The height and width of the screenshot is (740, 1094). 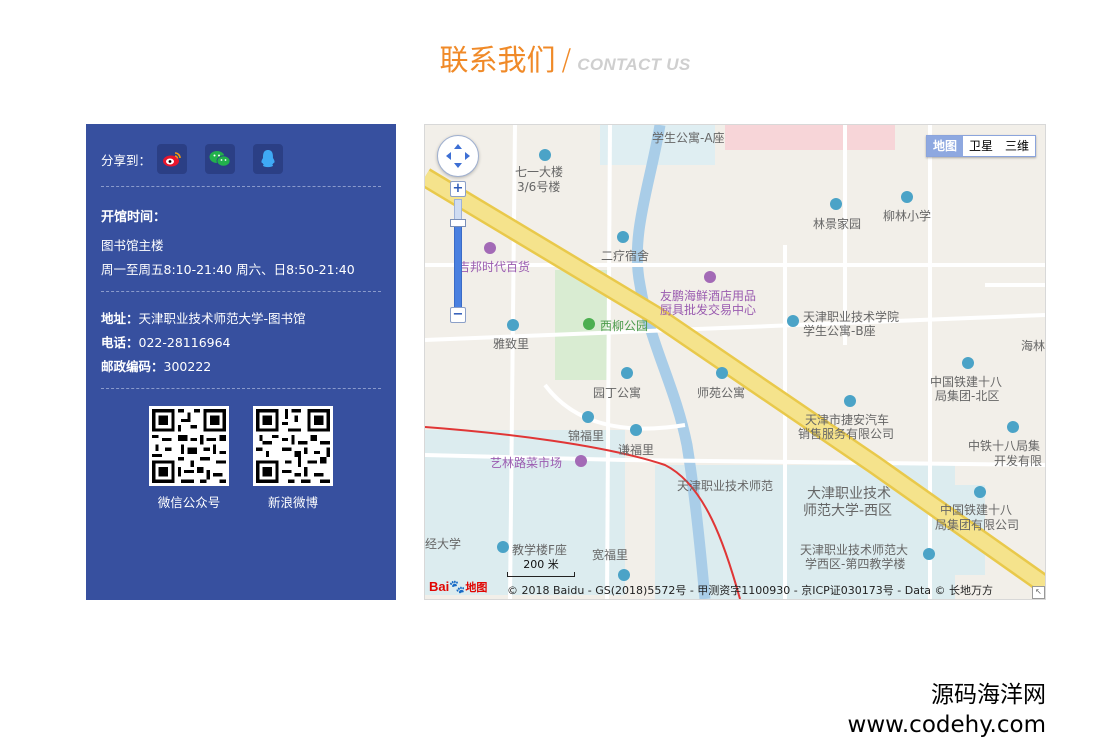 What do you see at coordinates (189, 502) in the screenshot?
I see `wechat-qr-caption: 微信公众号` at bounding box center [189, 502].